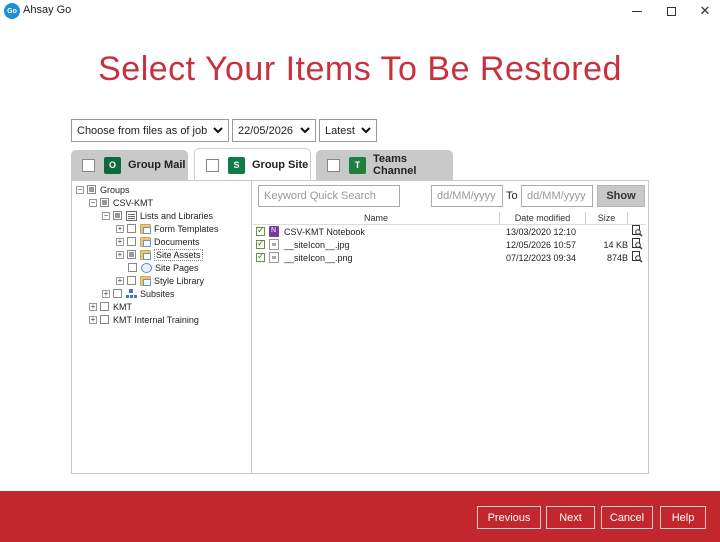 This screenshot has width=720, height=542. Describe the element at coordinates (112, 165) in the screenshot. I see `outlook-icon: O` at that location.